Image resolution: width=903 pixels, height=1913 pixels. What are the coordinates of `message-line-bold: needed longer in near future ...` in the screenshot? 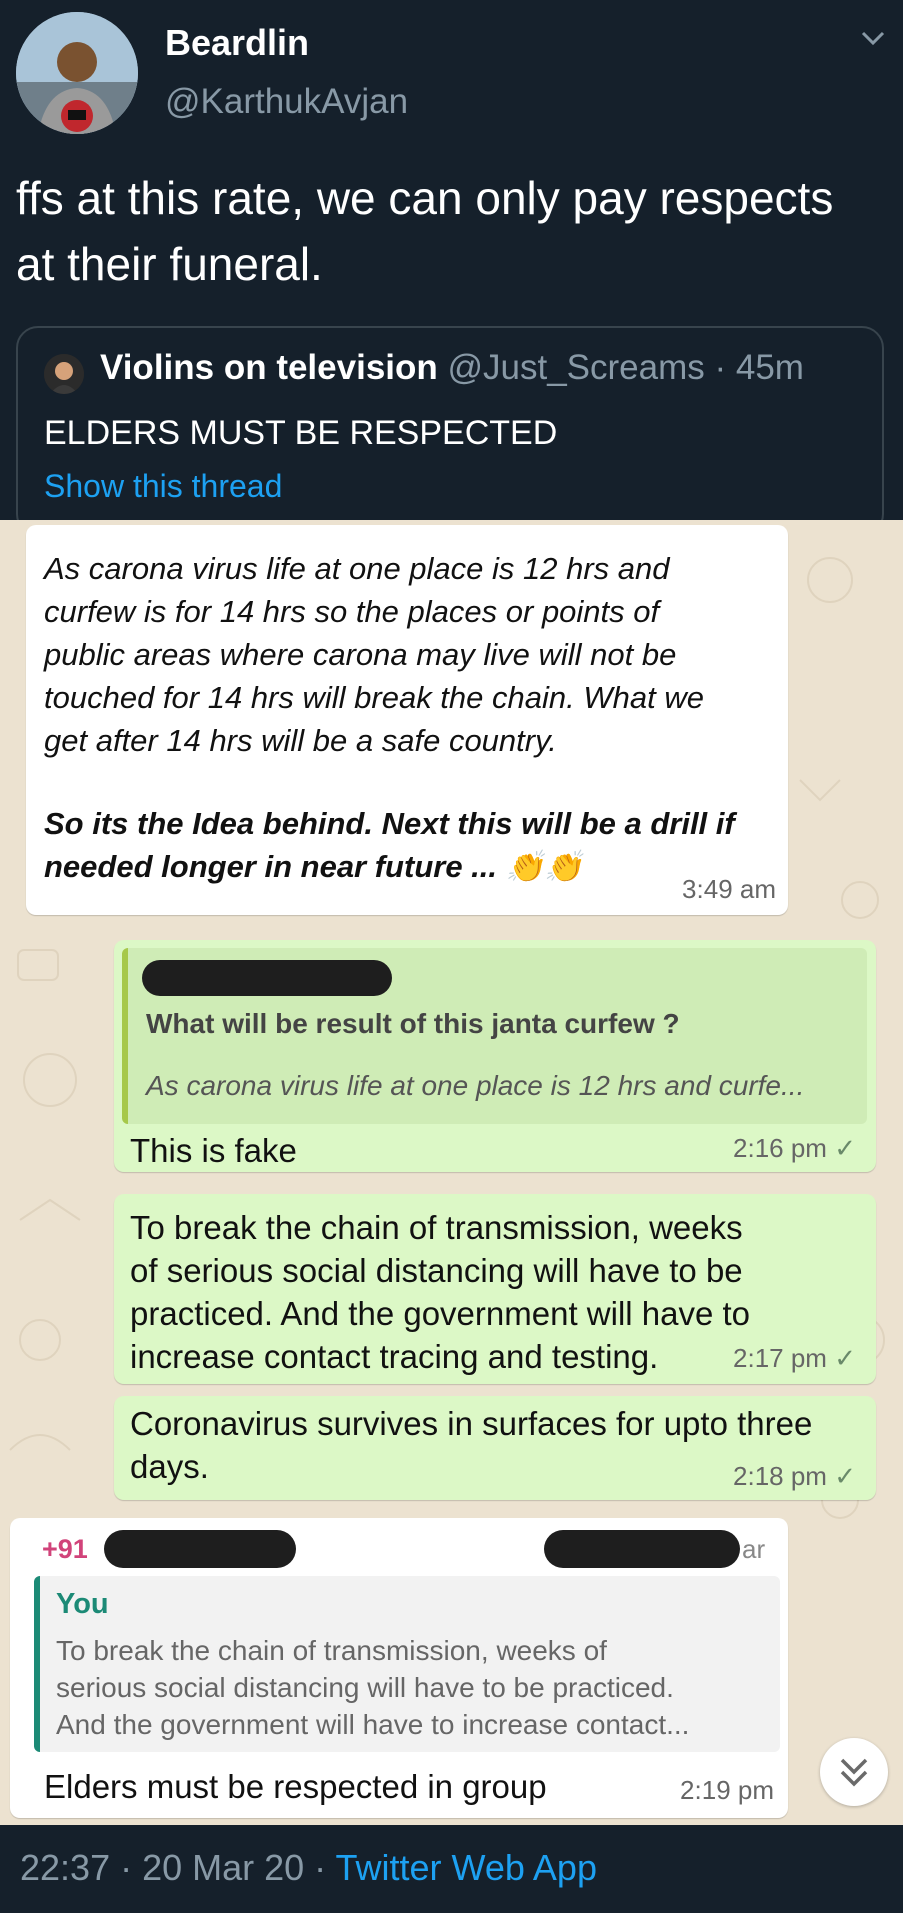 It's located at (271, 866).